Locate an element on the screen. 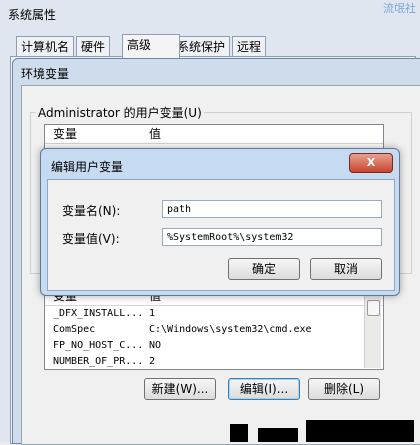 The image size is (420, 445). tab-hardware: 硬件 is located at coordinates (93, 46).